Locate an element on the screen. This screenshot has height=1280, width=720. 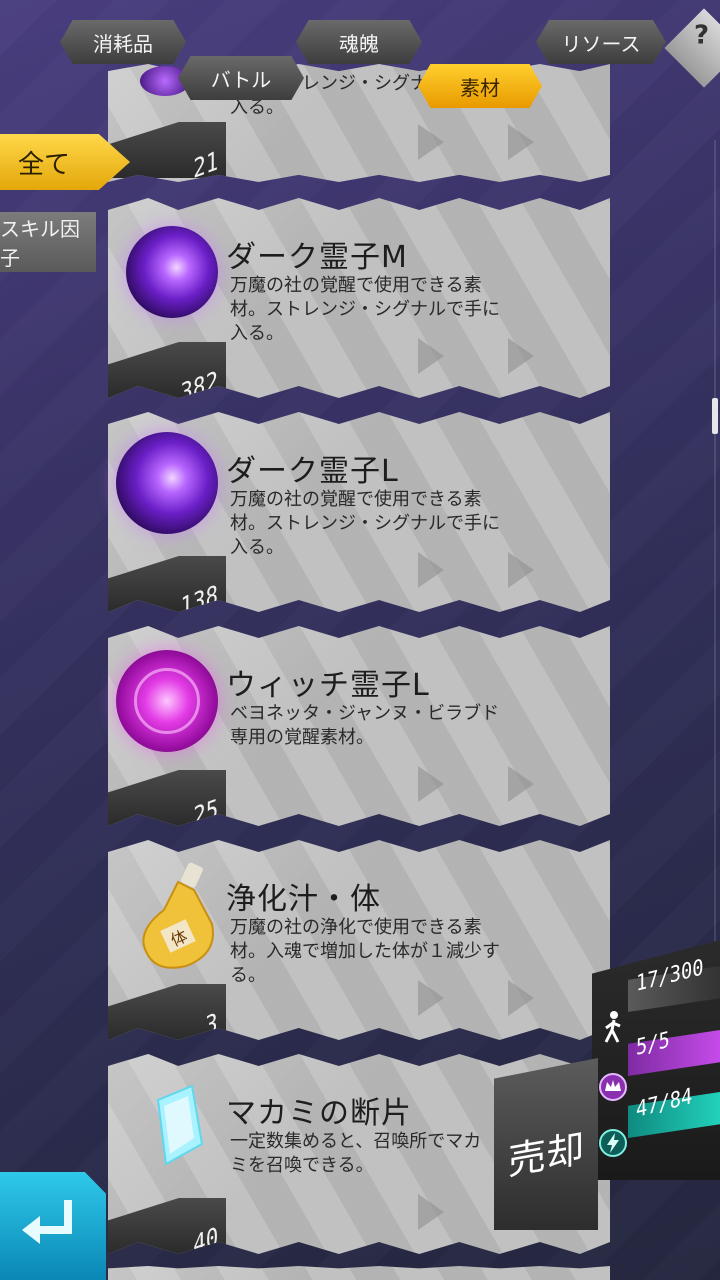
sell-button: 売却 is located at coordinates (546, 1144).